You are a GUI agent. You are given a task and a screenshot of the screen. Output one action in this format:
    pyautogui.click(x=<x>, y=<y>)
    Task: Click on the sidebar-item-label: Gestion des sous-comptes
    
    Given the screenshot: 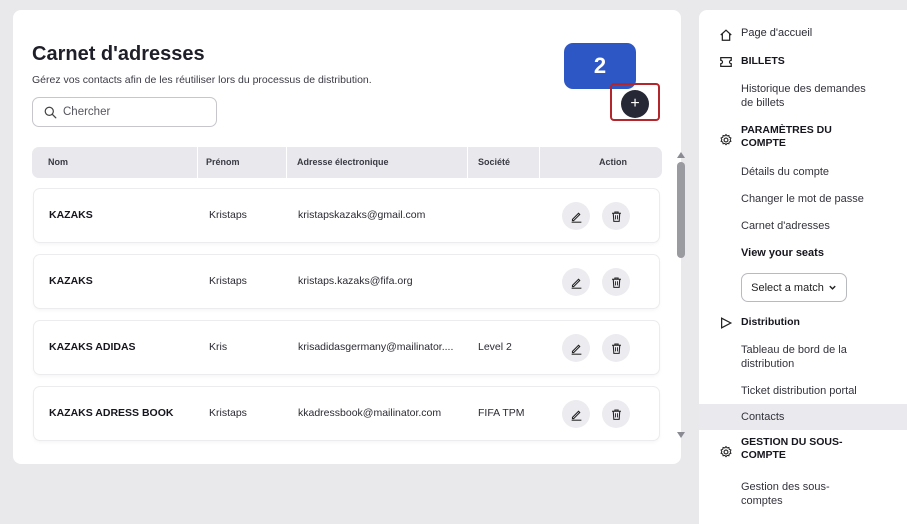 What is the action you would take?
    pyautogui.click(x=785, y=494)
    